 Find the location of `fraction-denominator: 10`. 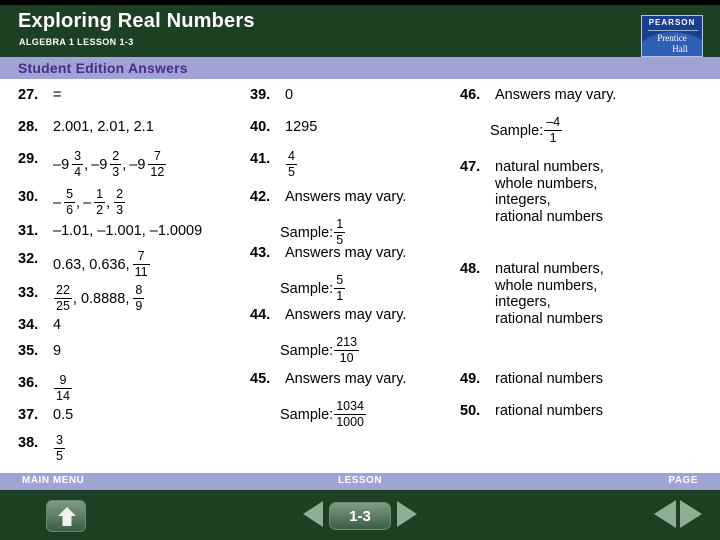

fraction-denominator: 10 is located at coordinates (346, 357).